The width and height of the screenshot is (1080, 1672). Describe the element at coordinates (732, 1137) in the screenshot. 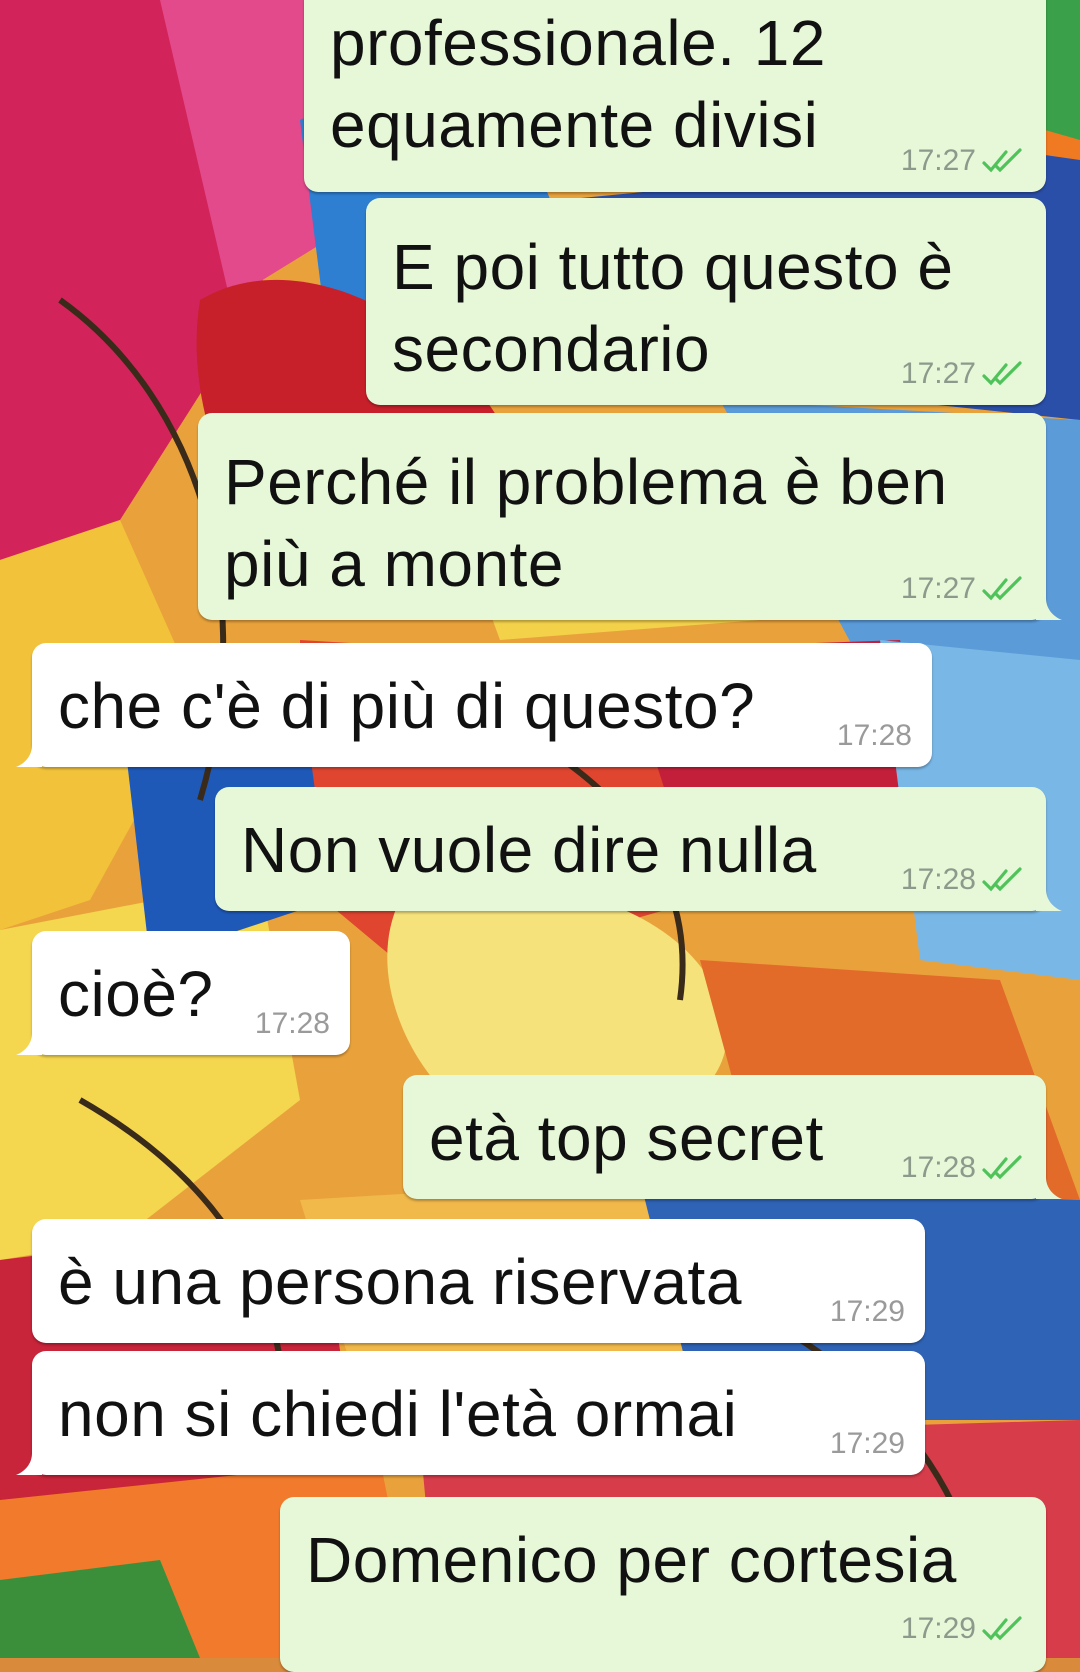

I see `message-bubble-outgoing: età top secret 17:28` at that location.